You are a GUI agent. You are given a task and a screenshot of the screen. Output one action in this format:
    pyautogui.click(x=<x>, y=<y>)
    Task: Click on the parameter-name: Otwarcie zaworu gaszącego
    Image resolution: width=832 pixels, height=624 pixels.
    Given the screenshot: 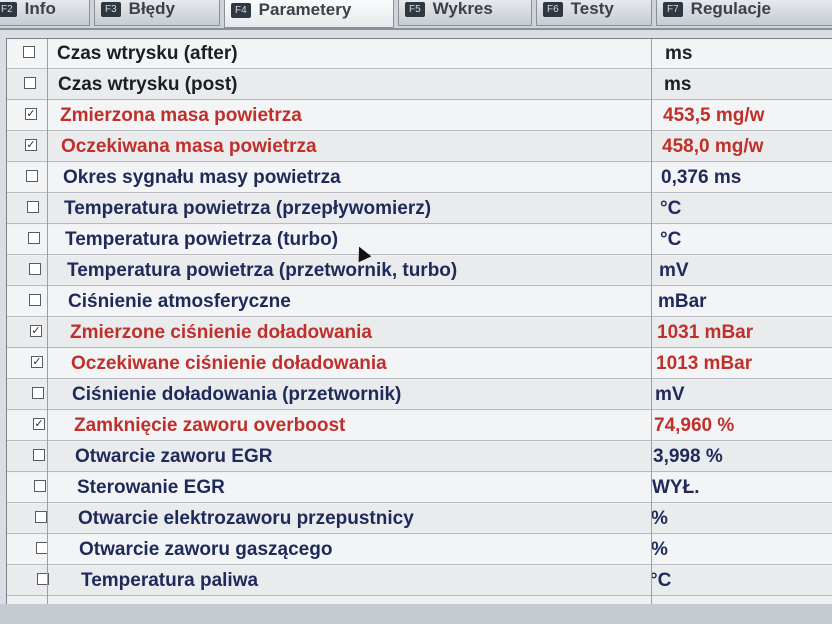 What is the action you would take?
    pyautogui.click(x=206, y=549)
    